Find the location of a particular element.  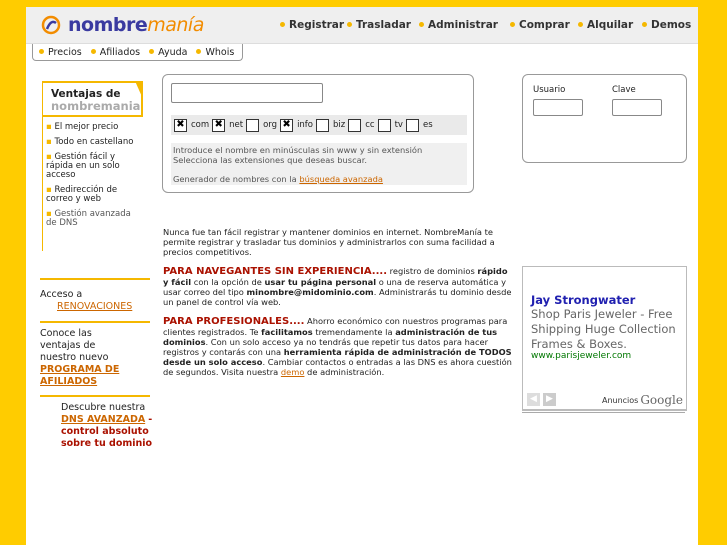

nav-administrar: Administrar is located at coordinates (458, 25).